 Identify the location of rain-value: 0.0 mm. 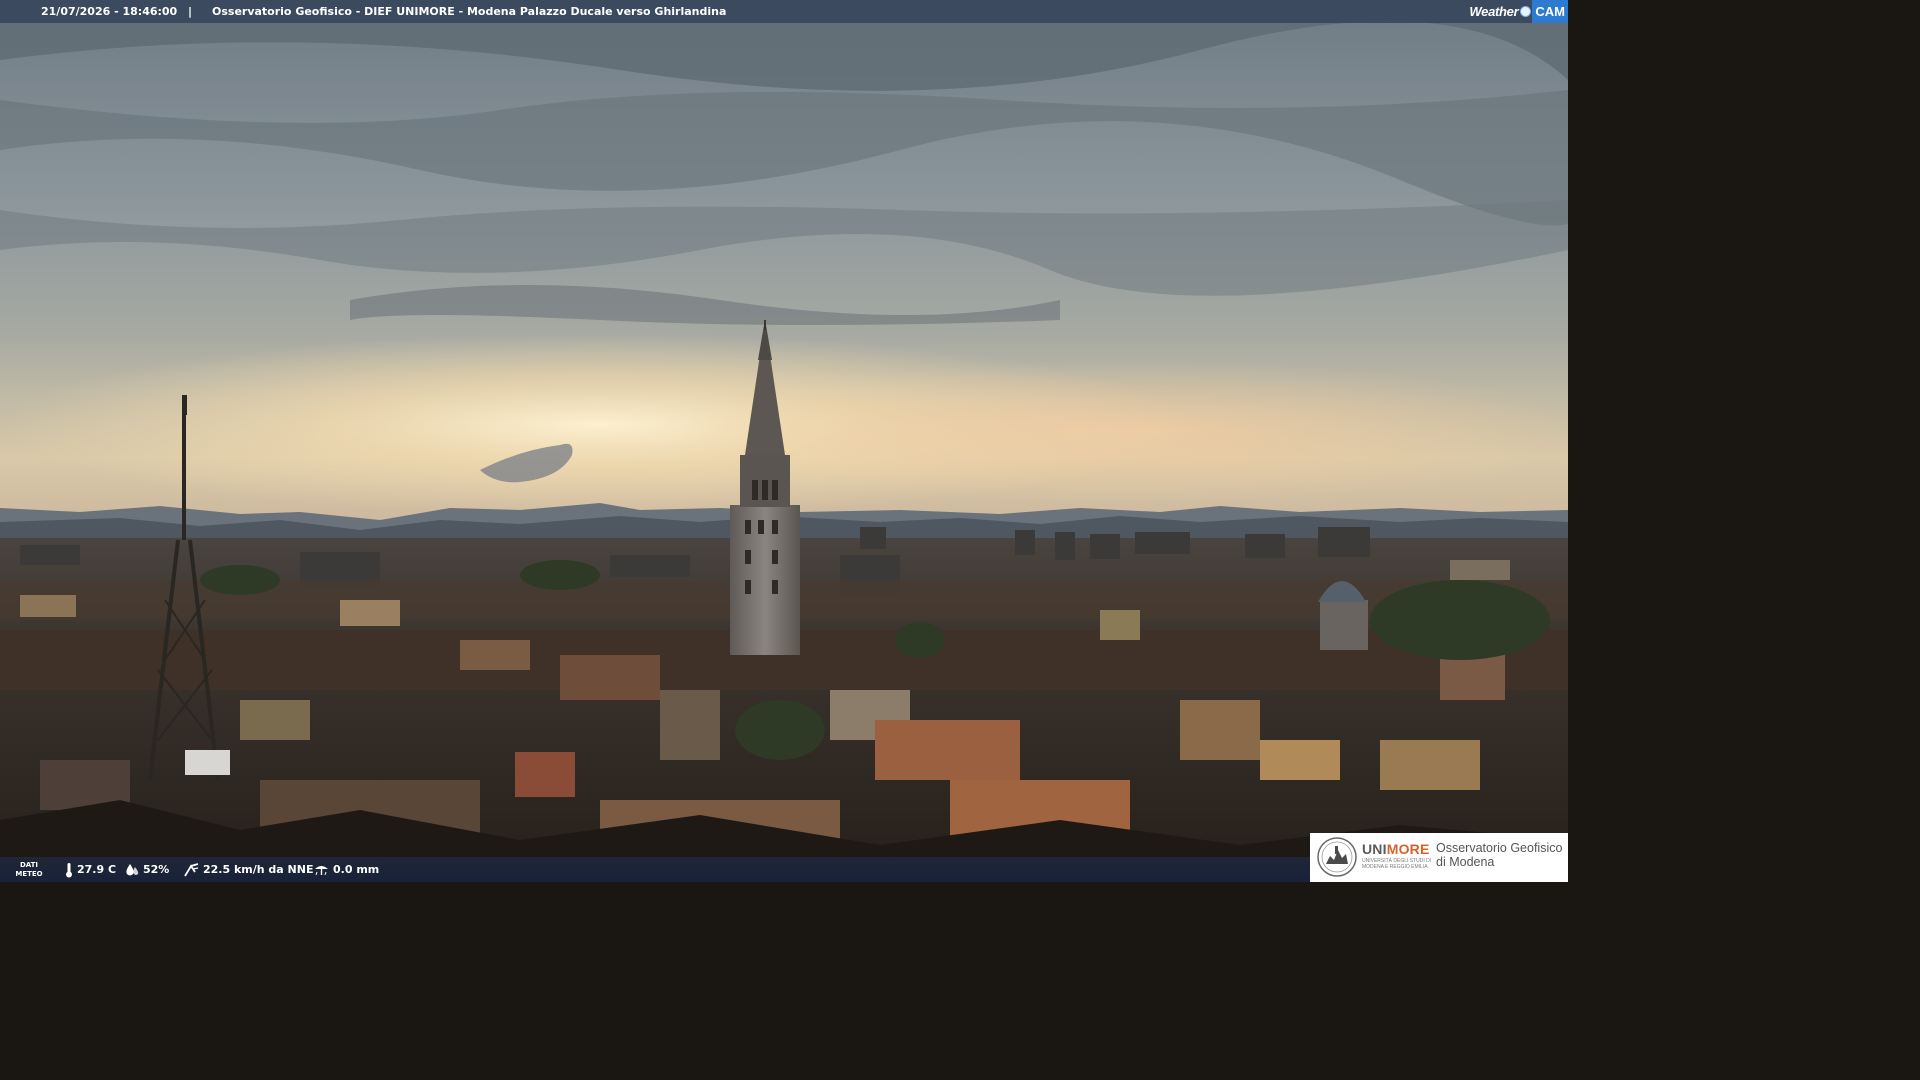
(356, 869).